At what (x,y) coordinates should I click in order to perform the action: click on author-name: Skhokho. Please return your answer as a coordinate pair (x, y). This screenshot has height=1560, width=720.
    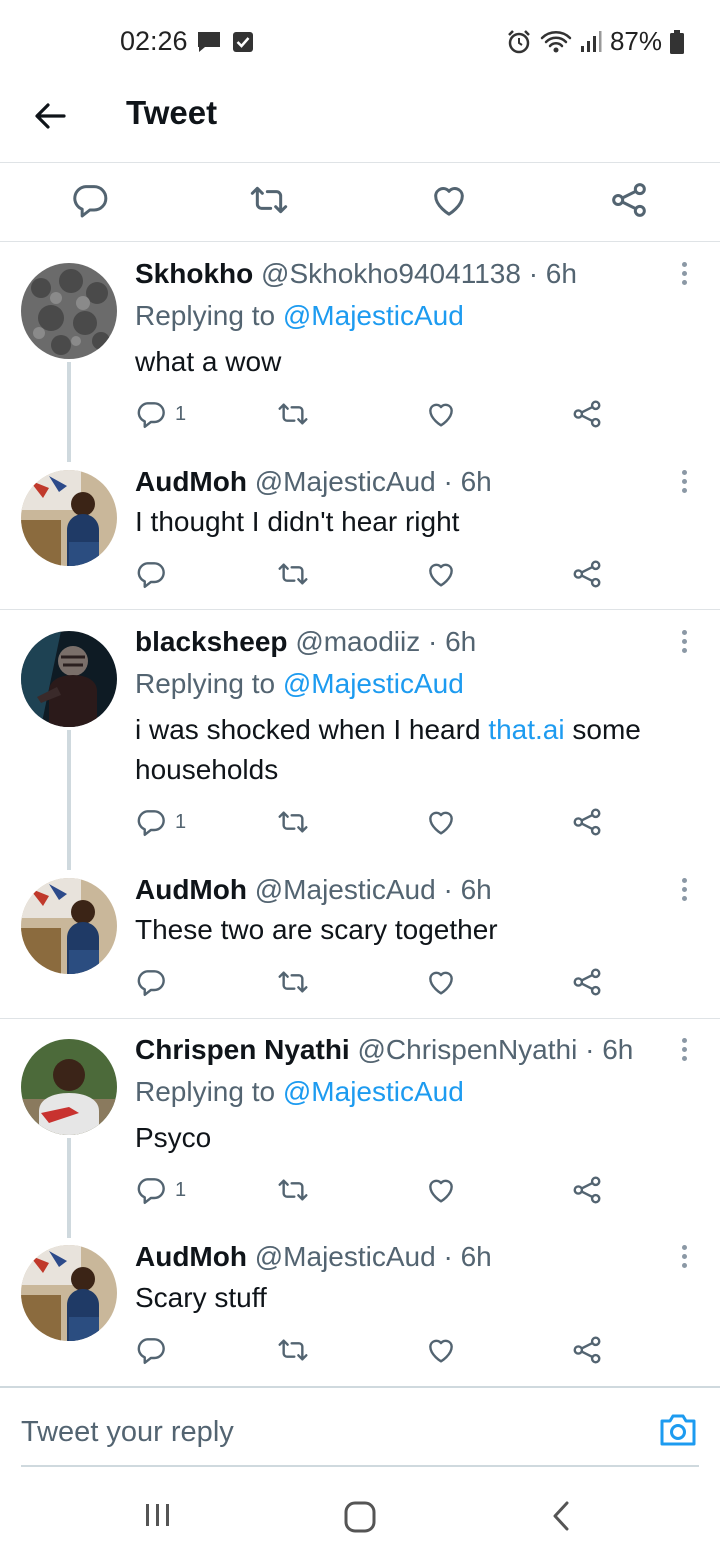
    Looking at the image, I should click on (194, 273).